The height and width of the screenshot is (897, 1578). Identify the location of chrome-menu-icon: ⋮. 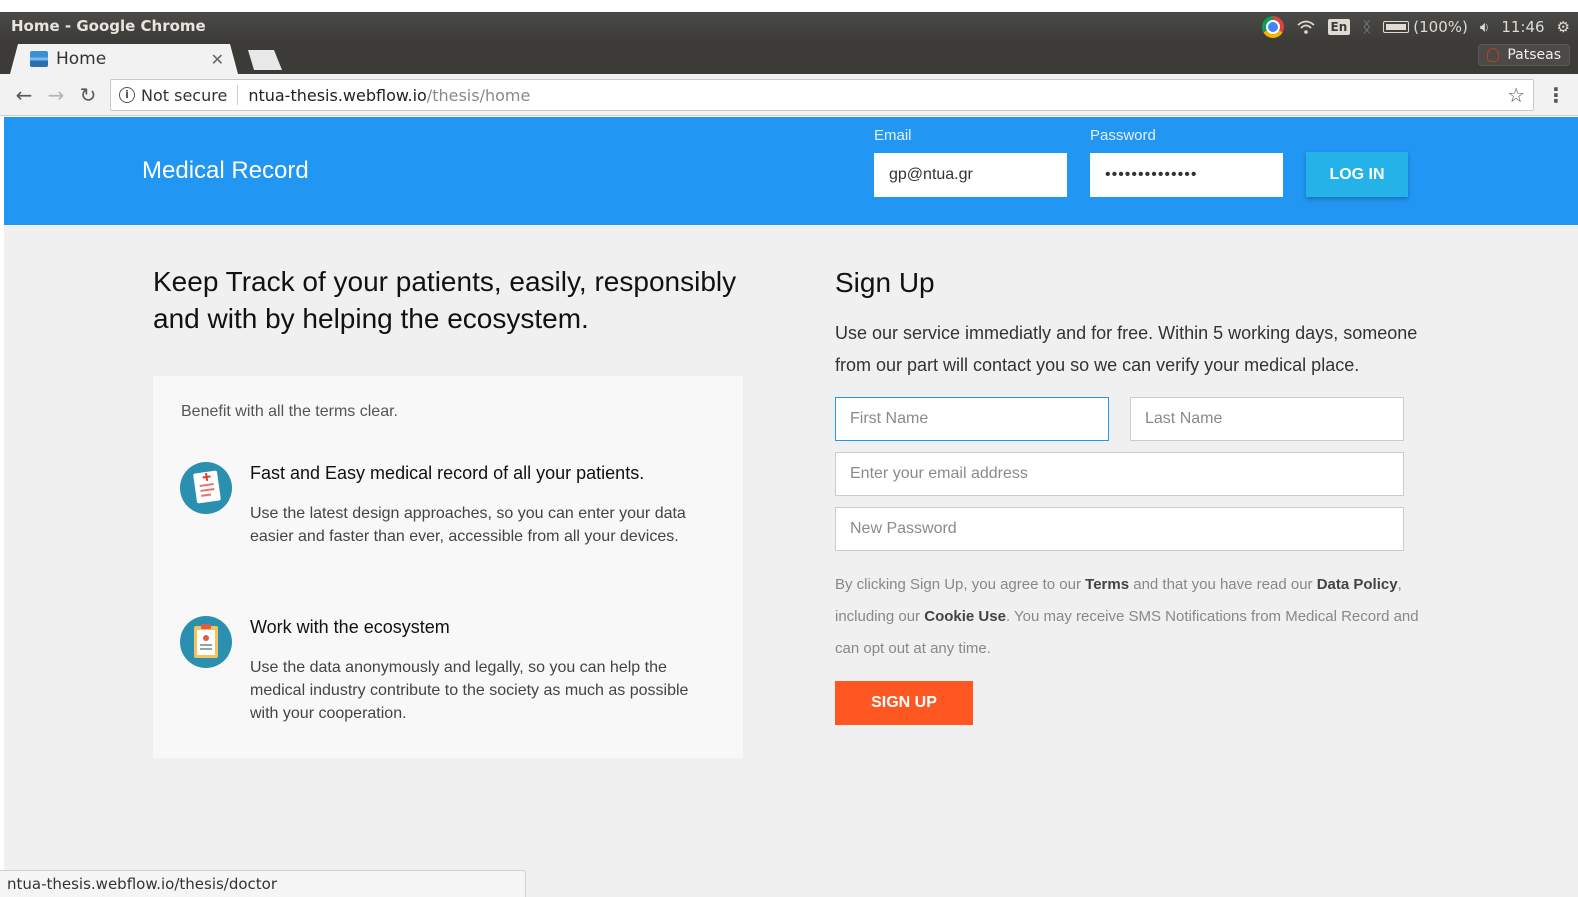
(1556, 95).